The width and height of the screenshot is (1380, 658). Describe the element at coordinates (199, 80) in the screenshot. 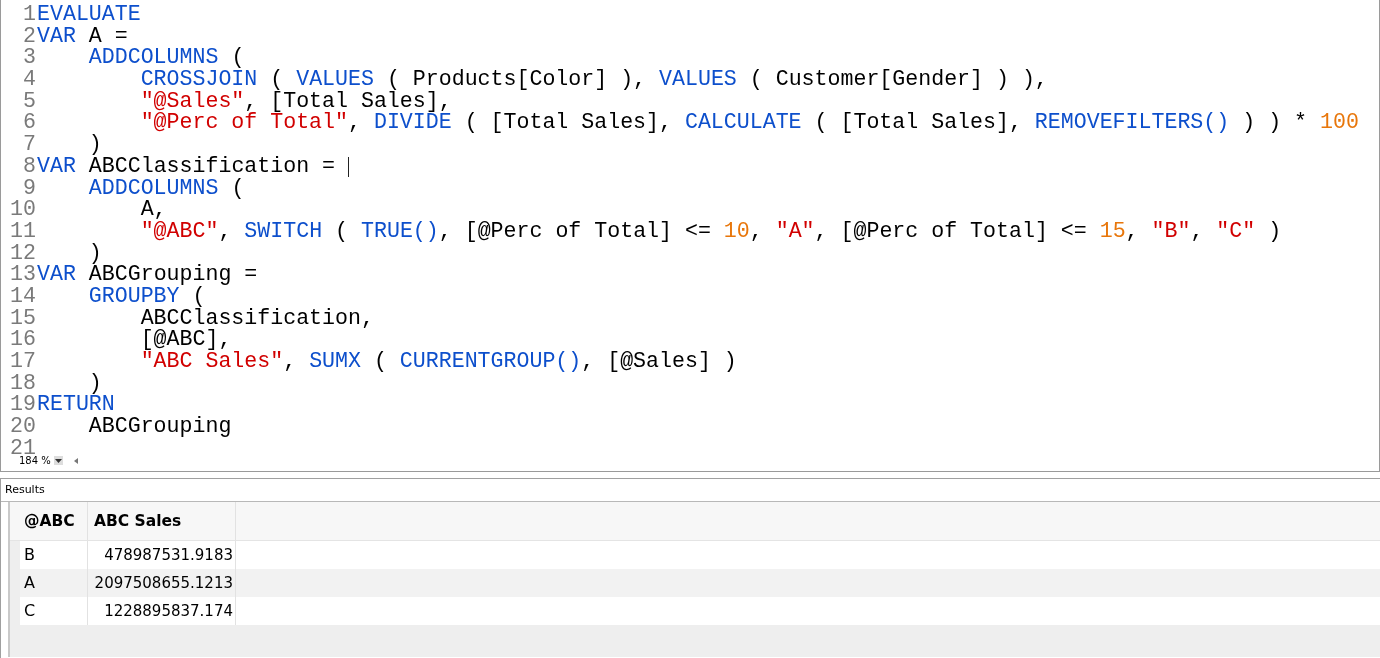

I see `code-keyword: CROSSJOIN` at that location.